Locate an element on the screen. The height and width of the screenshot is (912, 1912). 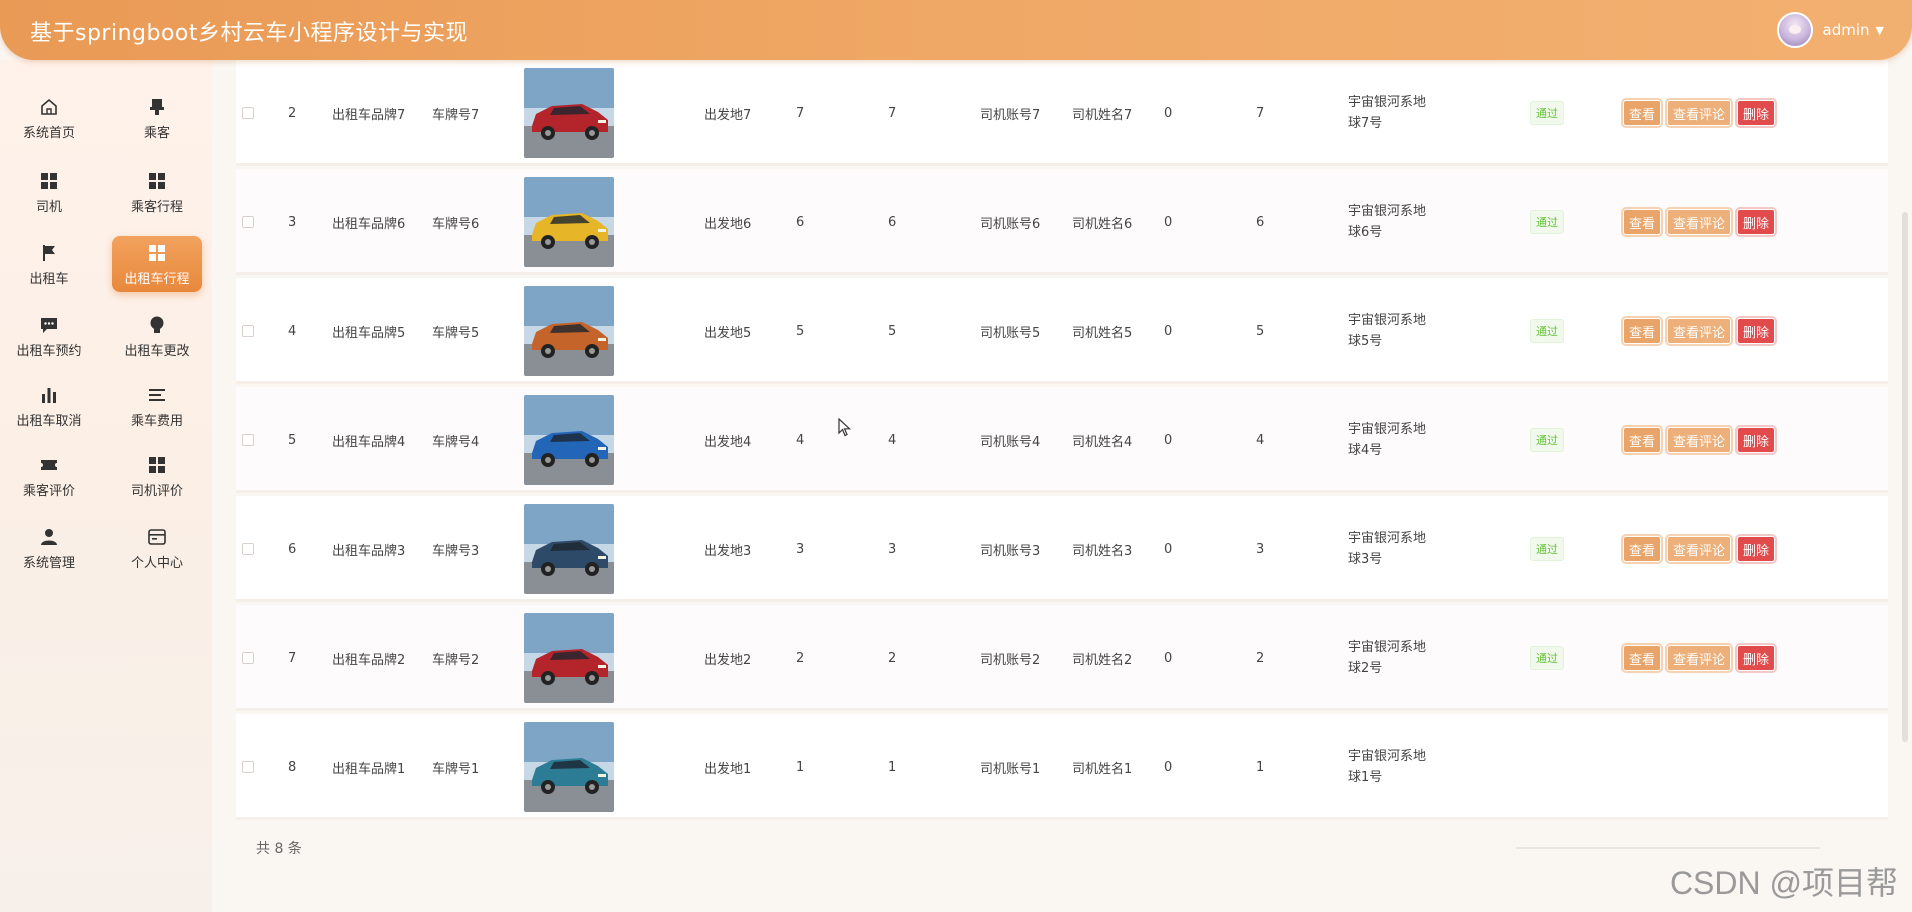
c3-cell: 0 is located at coordinates (1168, 113).